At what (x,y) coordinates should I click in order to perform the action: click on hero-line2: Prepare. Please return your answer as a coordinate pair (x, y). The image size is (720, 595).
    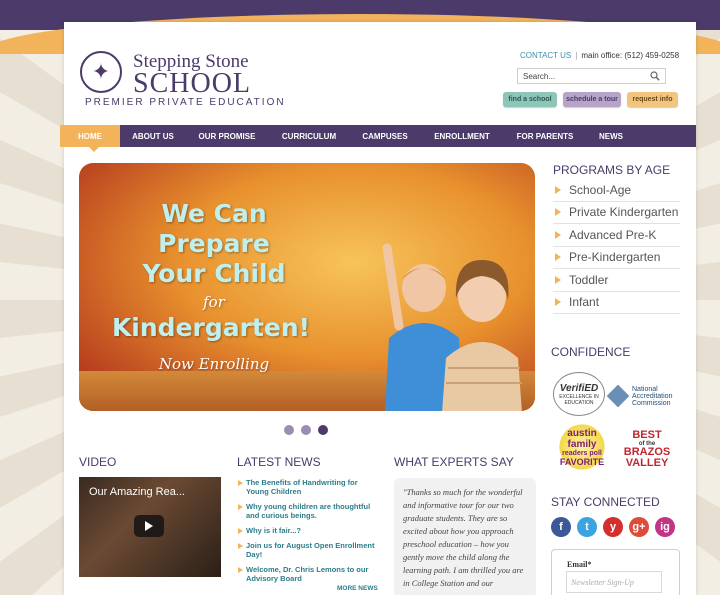
    Looking at the image, I should click on (214, 243).